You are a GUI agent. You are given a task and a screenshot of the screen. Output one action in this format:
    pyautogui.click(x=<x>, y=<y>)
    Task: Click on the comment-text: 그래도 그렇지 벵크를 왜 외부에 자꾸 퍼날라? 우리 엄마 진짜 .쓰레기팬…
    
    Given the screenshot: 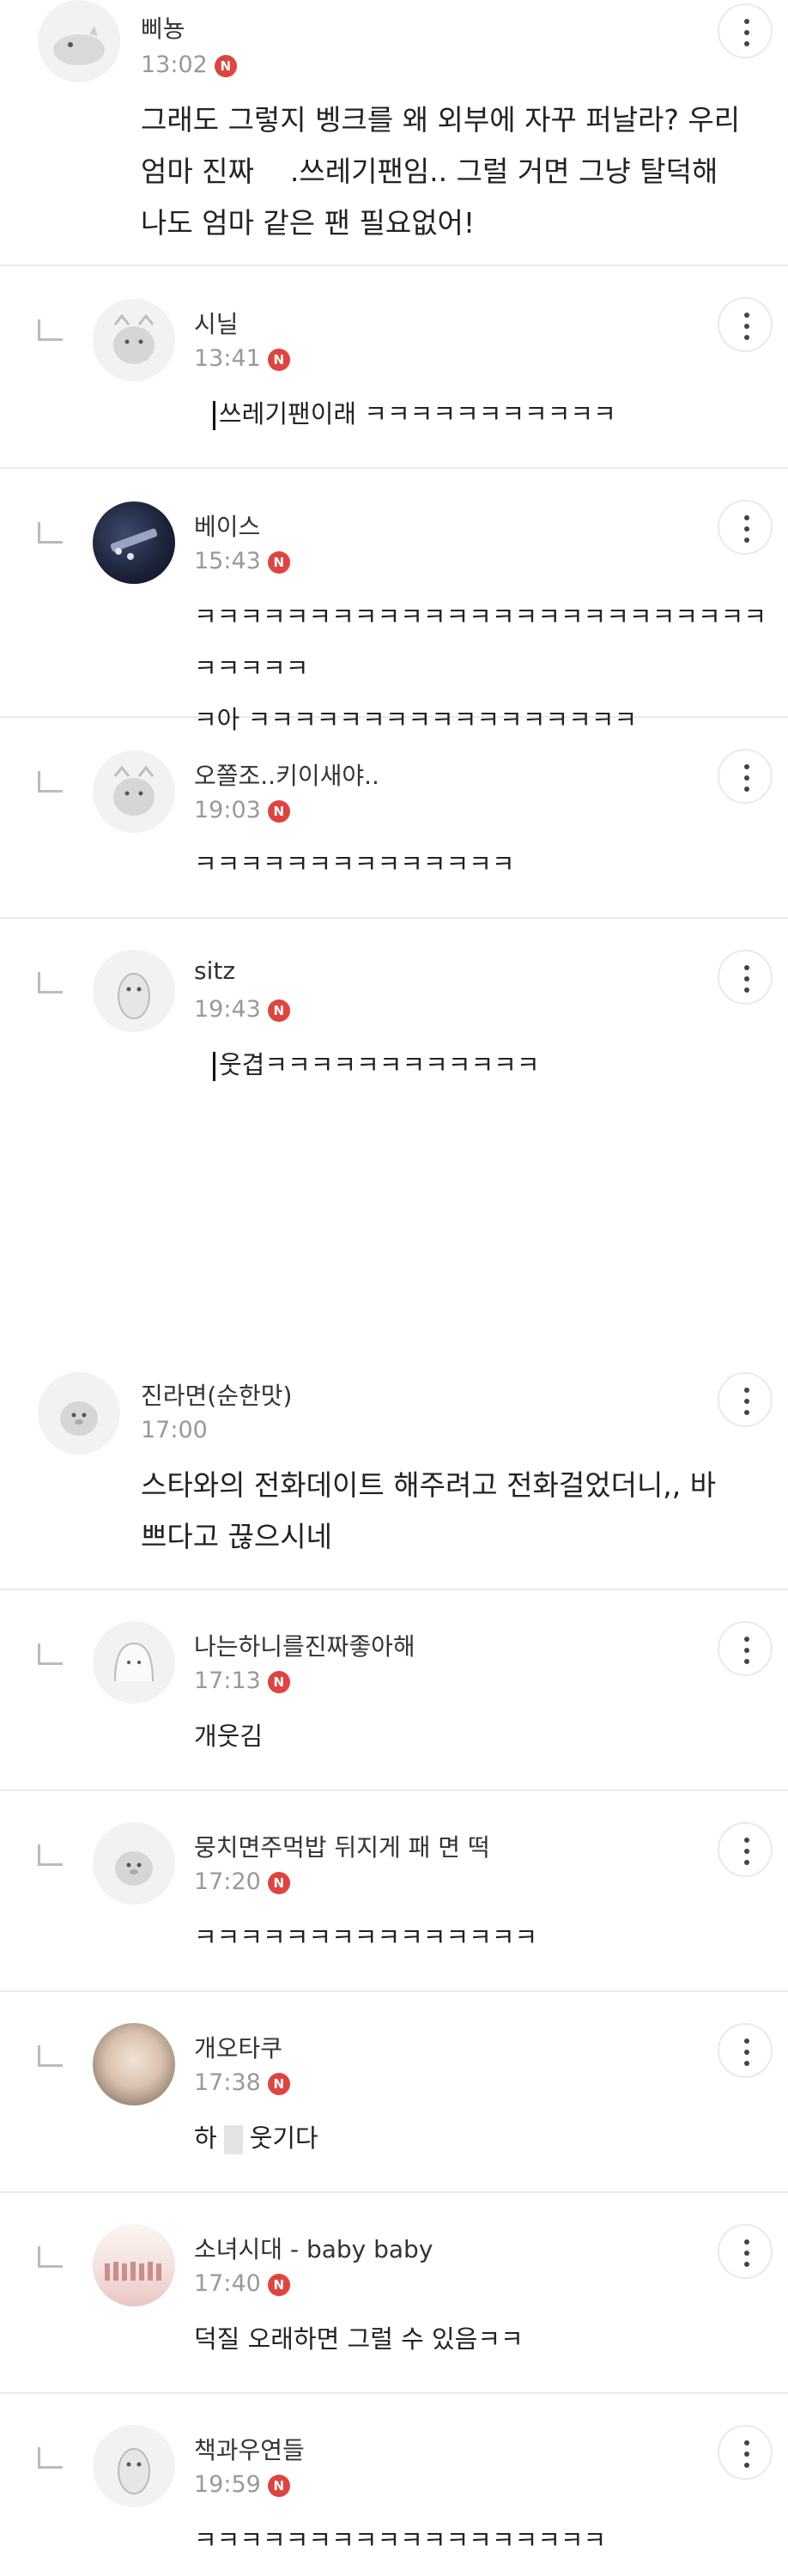 What is the action you would take?
    pyautogui.click(x=441, y=171)
    